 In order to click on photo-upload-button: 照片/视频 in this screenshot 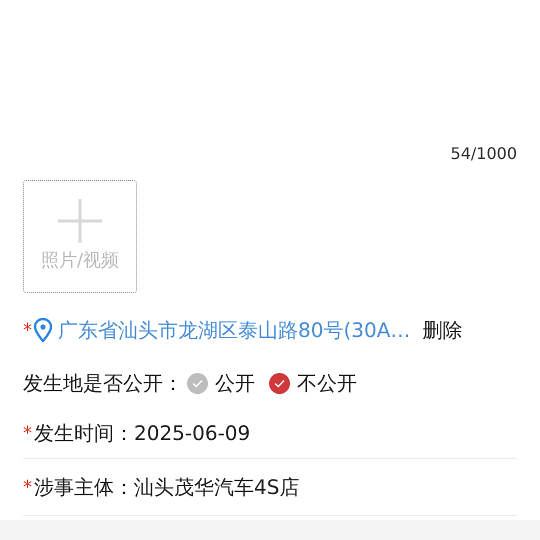, I will do `click(80, 236)`.